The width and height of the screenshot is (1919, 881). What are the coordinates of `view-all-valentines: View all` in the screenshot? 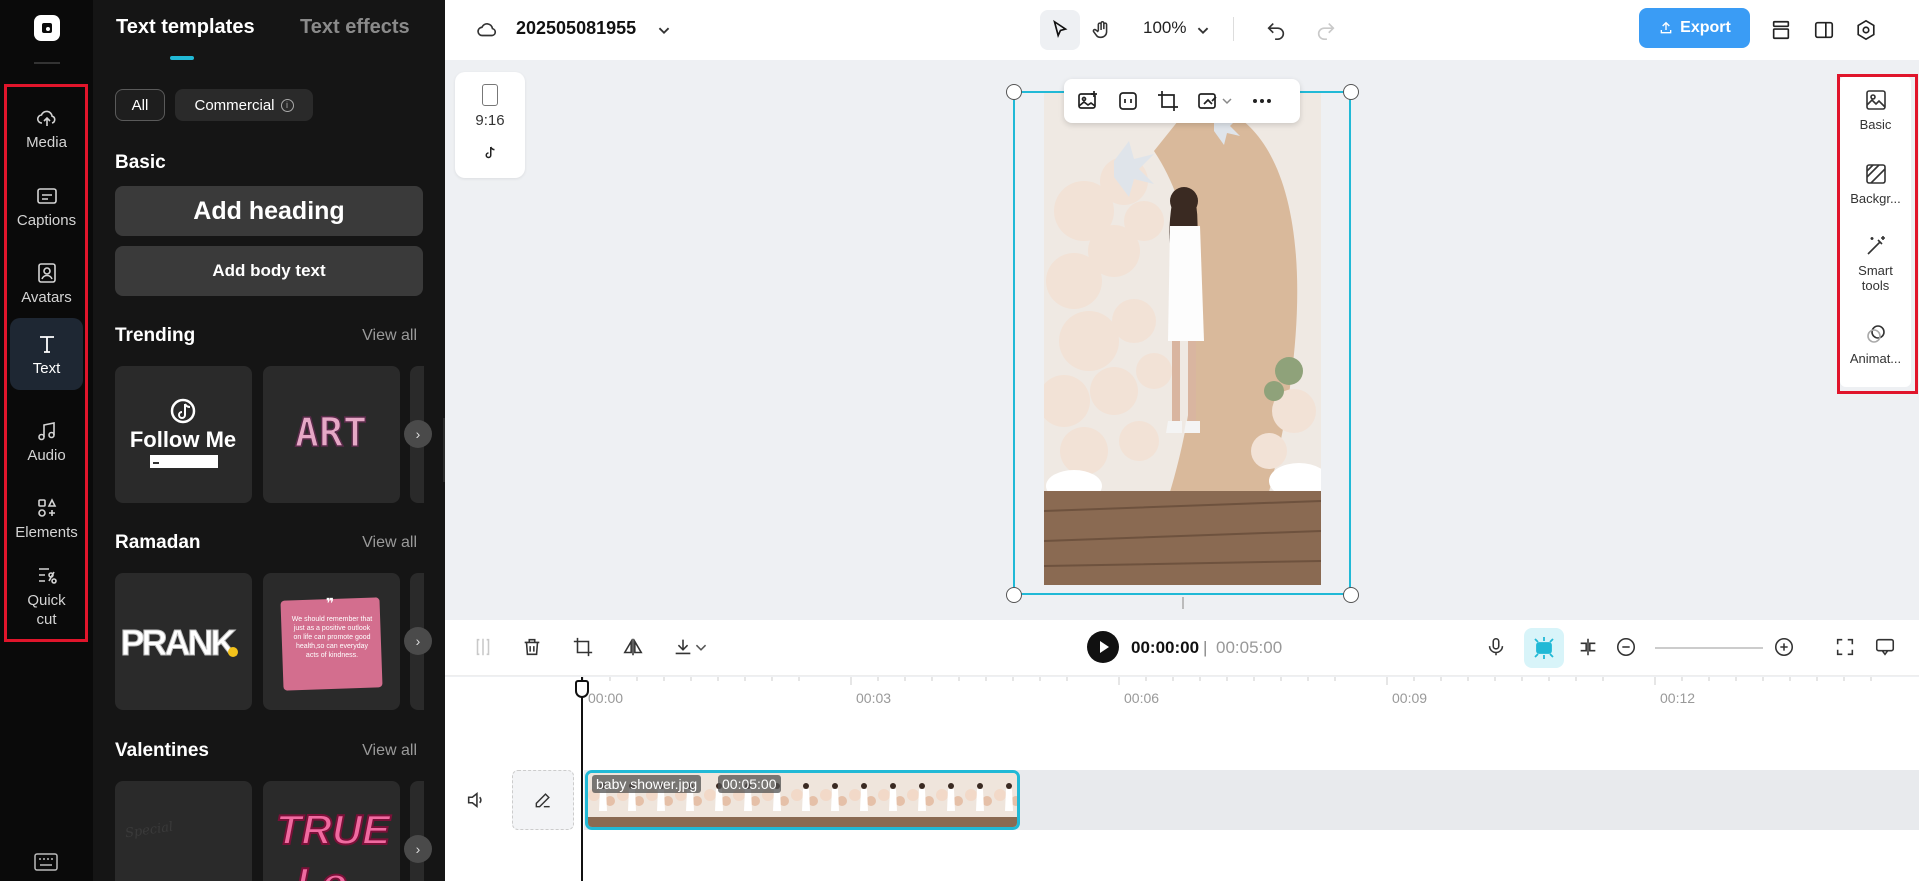 It's located at (389, 751).